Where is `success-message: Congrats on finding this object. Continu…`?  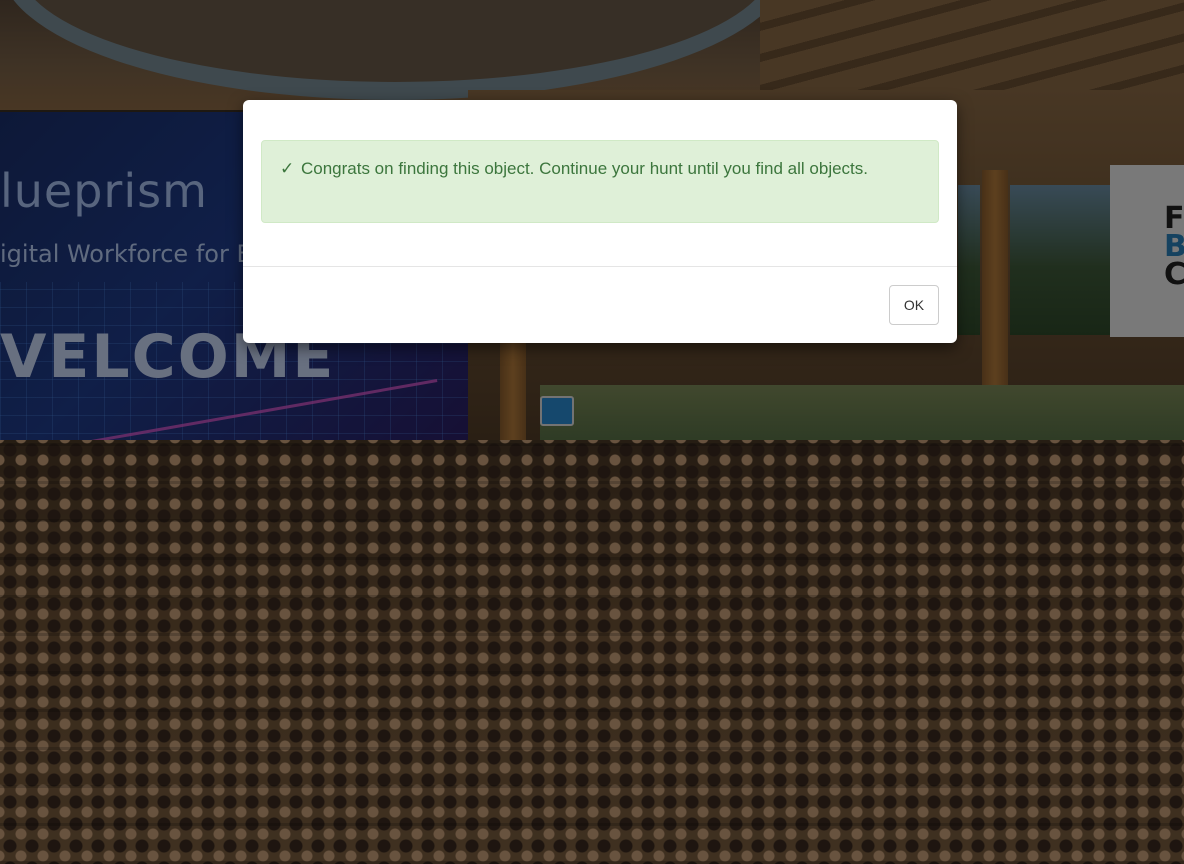
success-message: Congrats on finding this object. Continu… is located at coordinates (584, 168).